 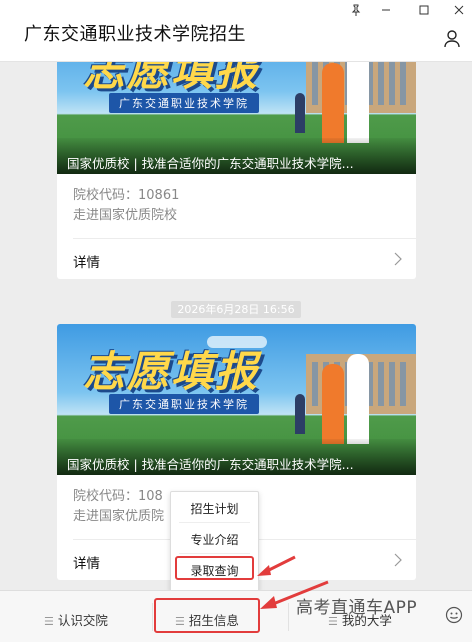 I want to click on card-slogan: 走进国家优质院校, so click(x=125, y=215).